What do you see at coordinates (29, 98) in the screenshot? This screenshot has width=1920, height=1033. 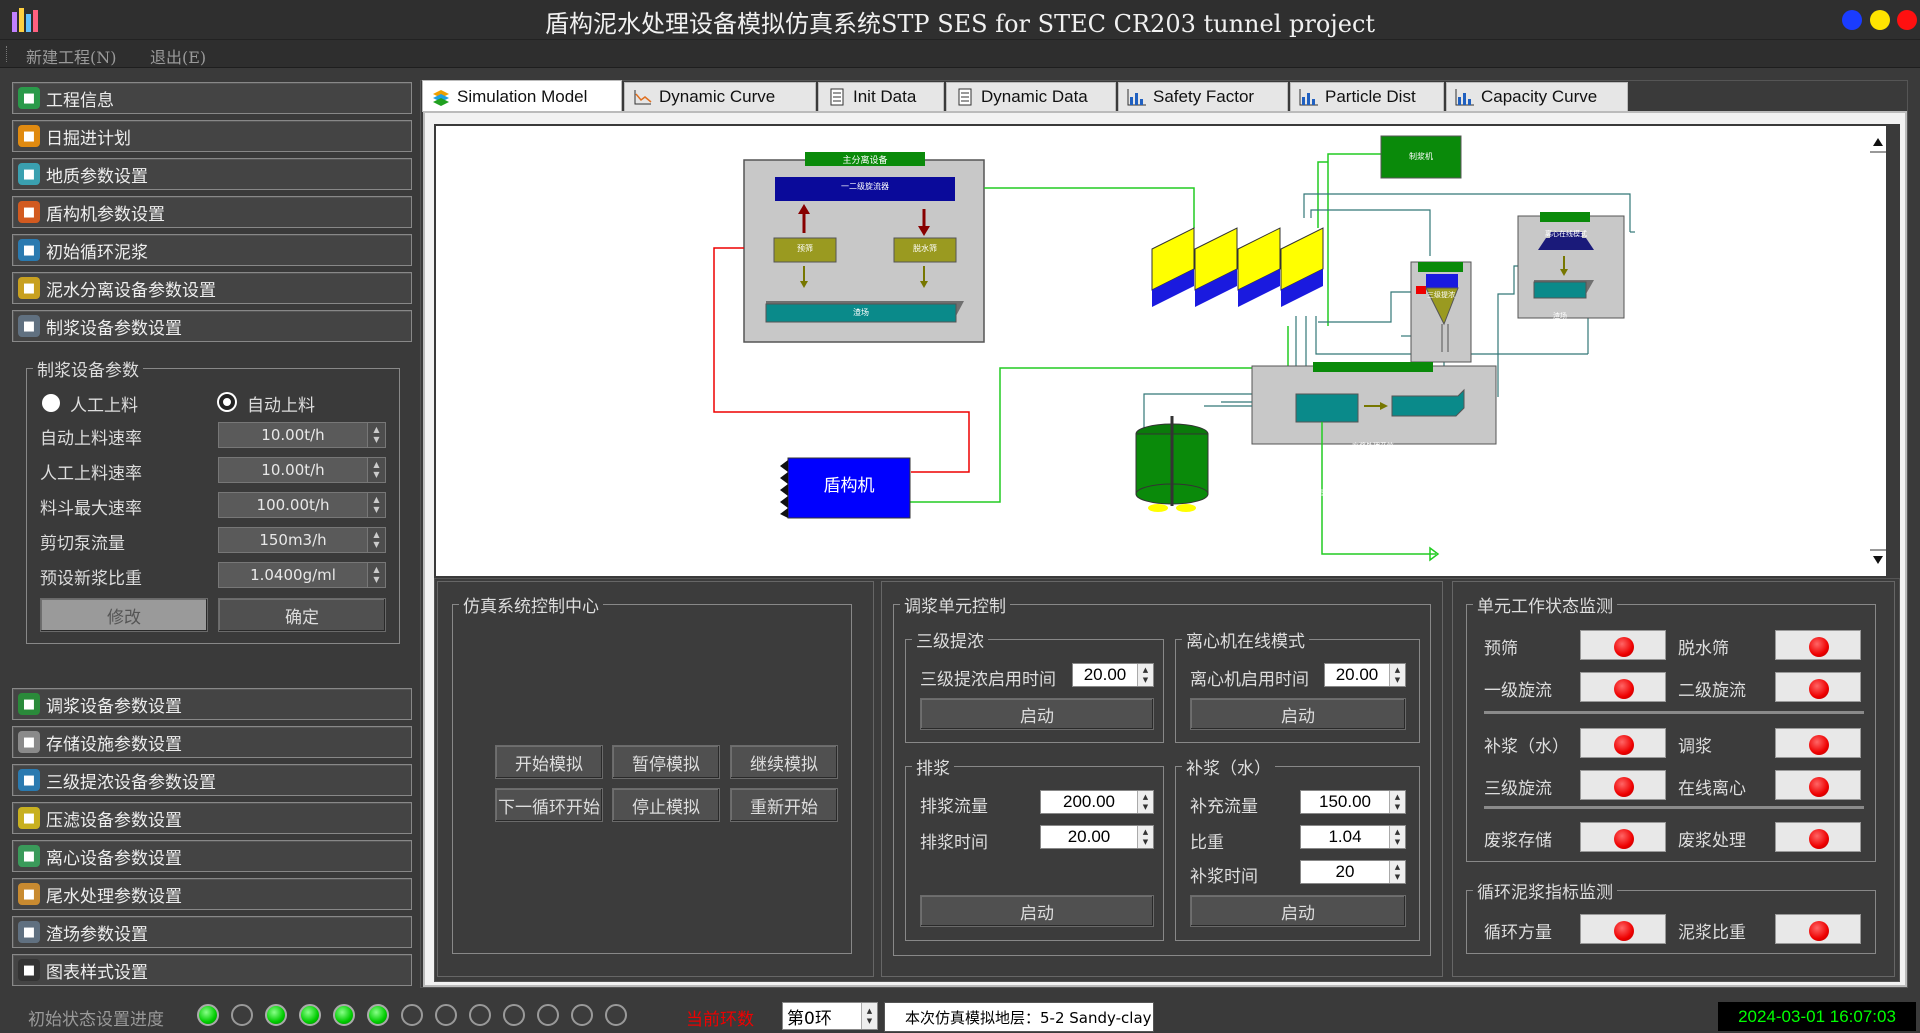 I see `project-info-icon: ■` at bounding box center [29, 98].